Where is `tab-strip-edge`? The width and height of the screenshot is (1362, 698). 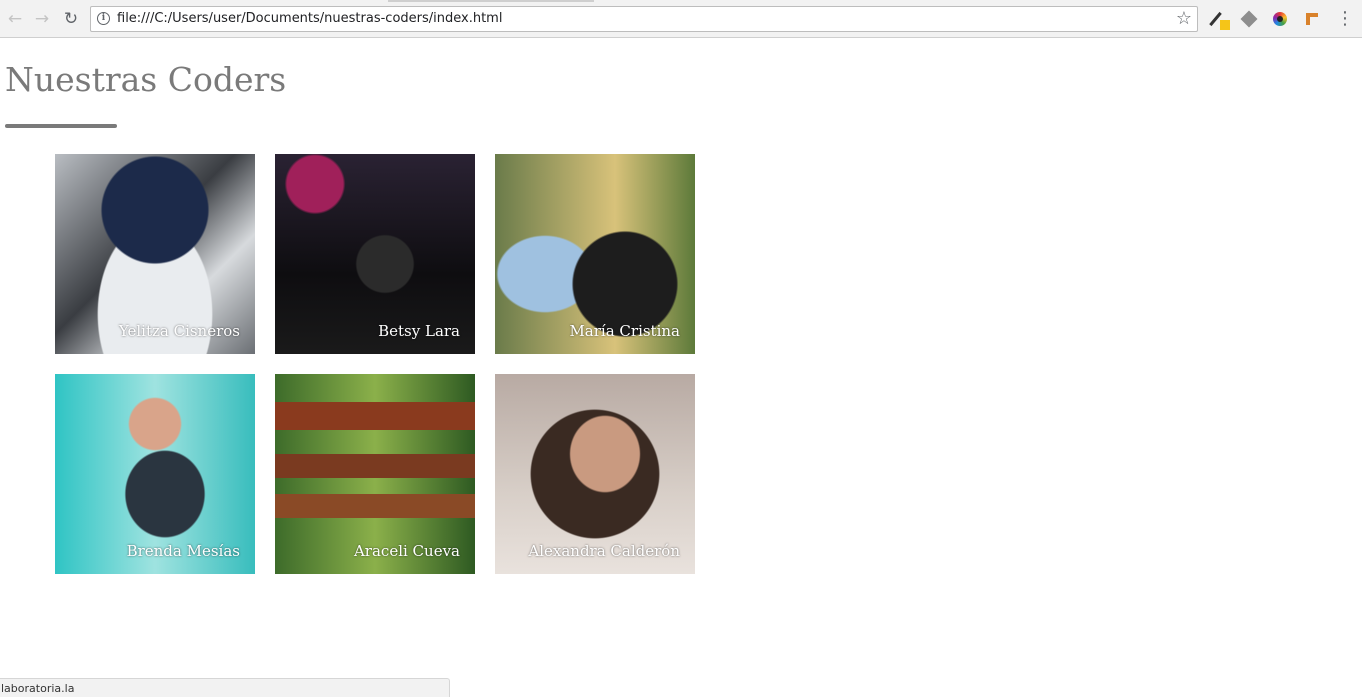
tab-strip-edge is located at coordinates (491, 1).